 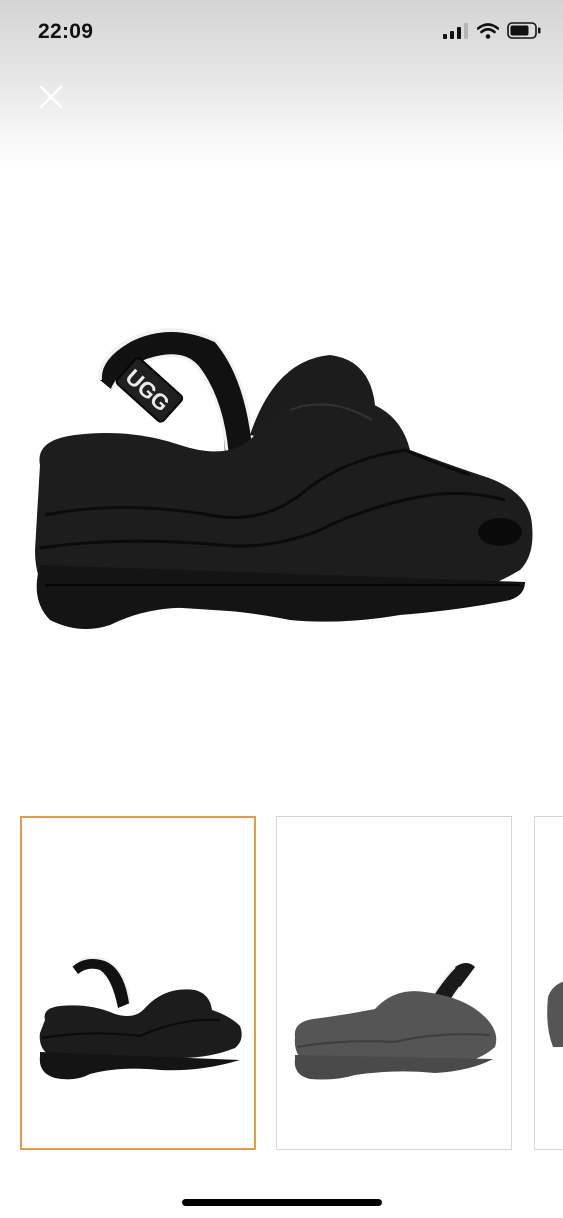 I want to click on thumbnail-image-grey, so click(x=395, y=1021).